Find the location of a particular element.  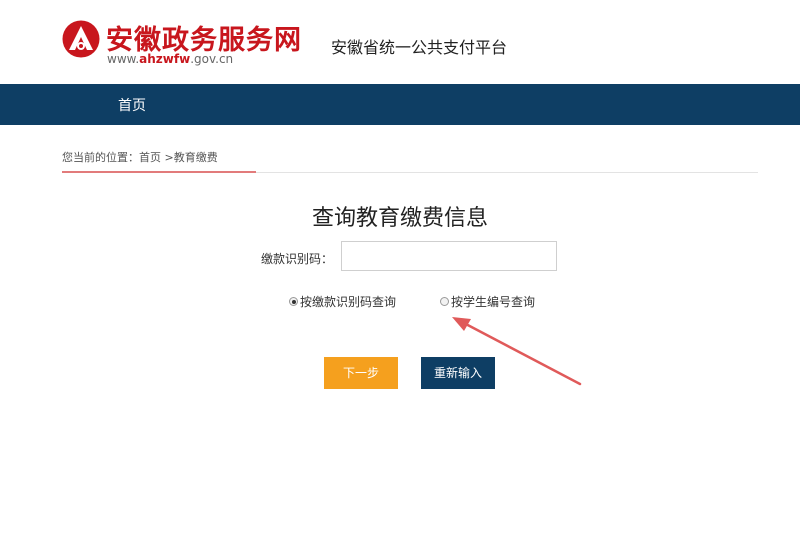

platform-title: 安徽省统一公共支付平台 is located at coordinates (419, 47).